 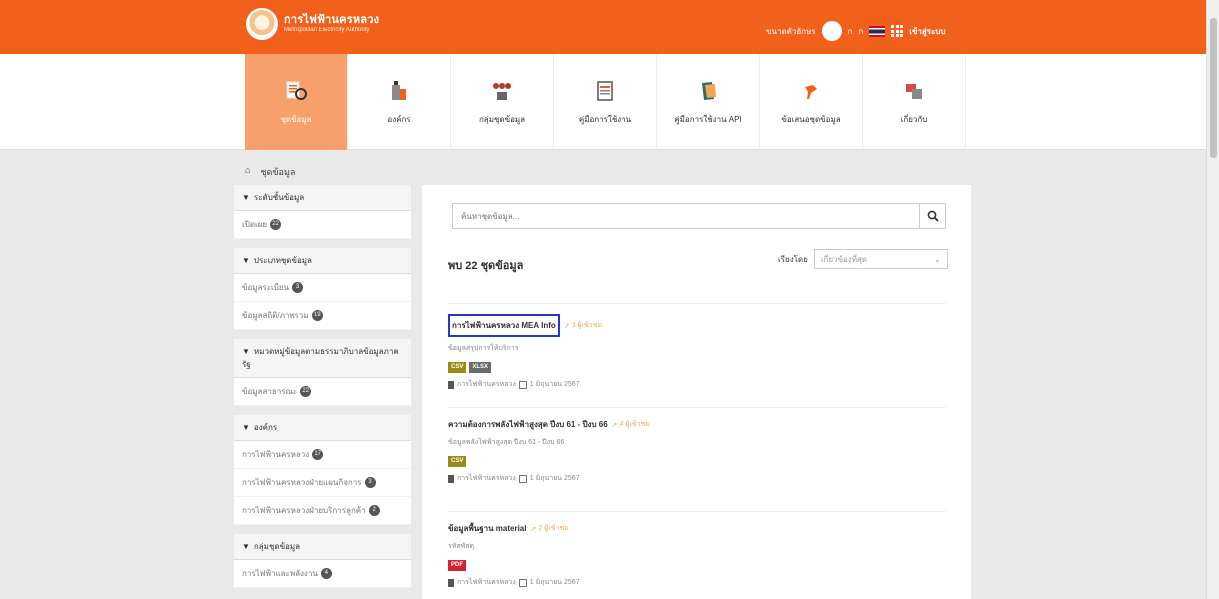 What do you see at coordinates (276, 454) in the screenshot?
I see `filter-item-label: การไฟฟ้านครหลวง` at bounding box center [276, 454].